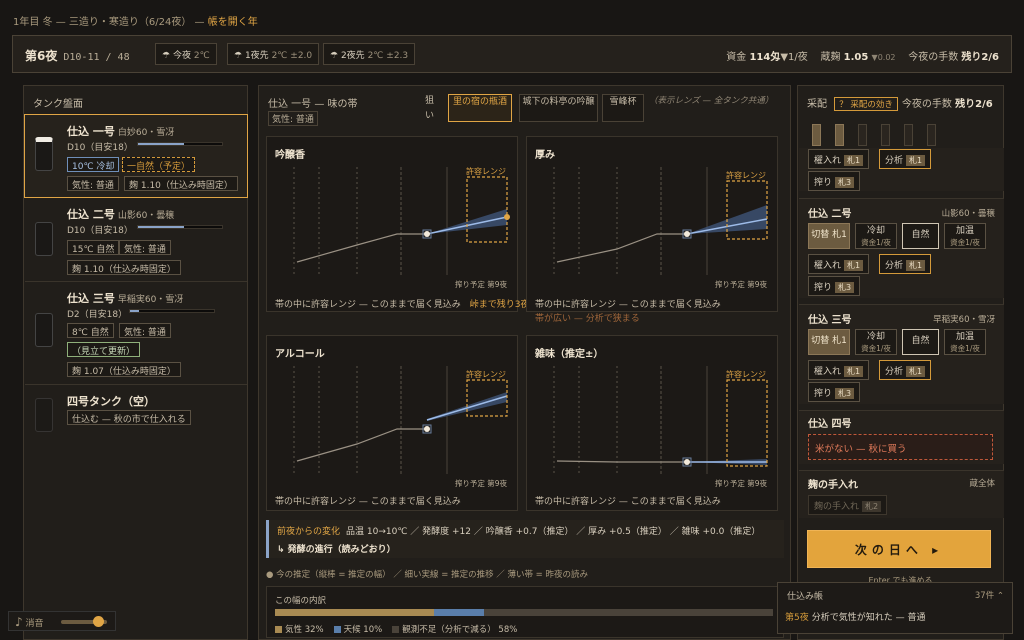 The height and width of the screenshot is (640, 1024). What do you see at coordinates (58, 104) in the screenshot?
I see `tank-board-title: タンク盤面` at bounding box center [58, 104].